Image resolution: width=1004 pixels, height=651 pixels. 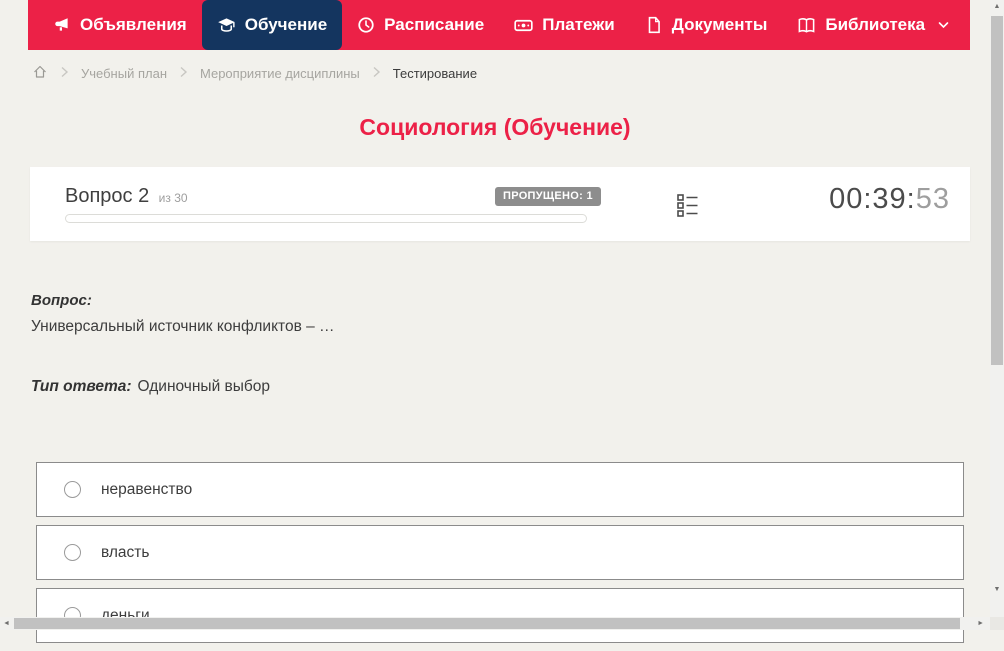 I want to click on horizontal-scrollbar-thumb, so click(x=487, y=623).